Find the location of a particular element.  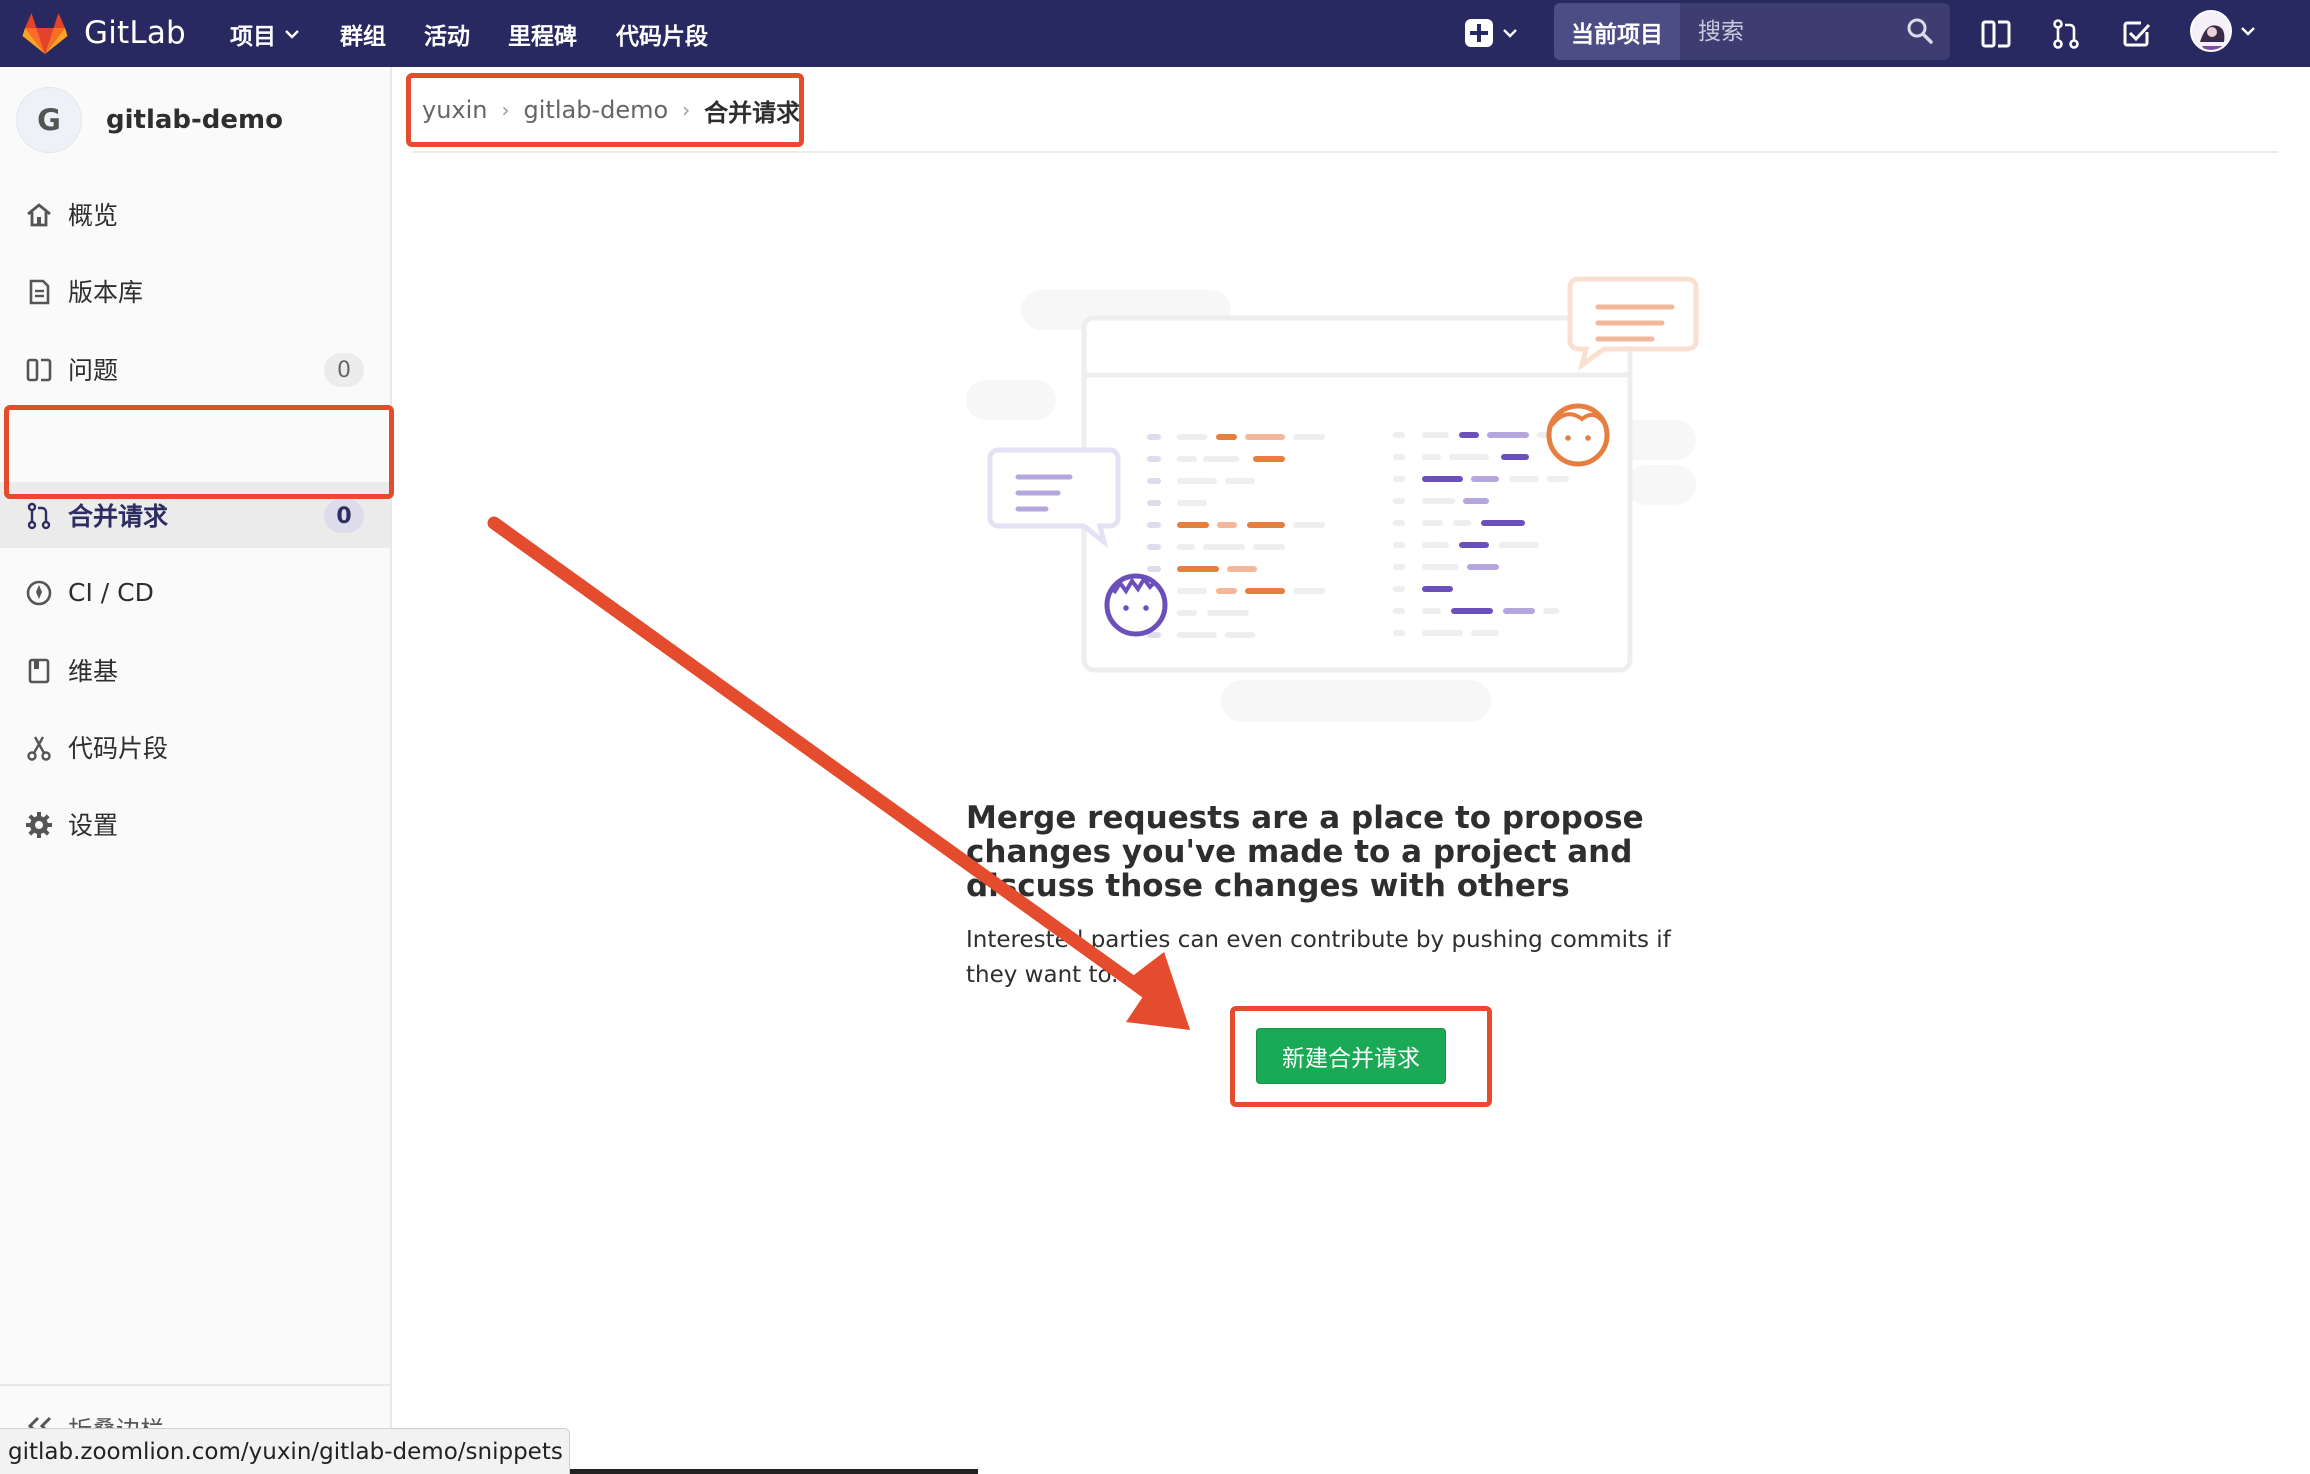

repository-icon is located at coordinates (39, 292).